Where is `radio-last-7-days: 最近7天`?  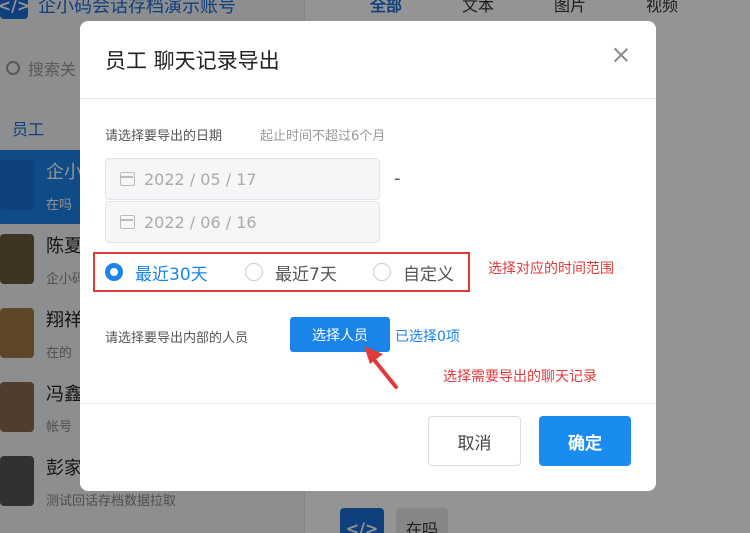 radio-last-7-days: 最近7天 is located at coordinates (291, 272).